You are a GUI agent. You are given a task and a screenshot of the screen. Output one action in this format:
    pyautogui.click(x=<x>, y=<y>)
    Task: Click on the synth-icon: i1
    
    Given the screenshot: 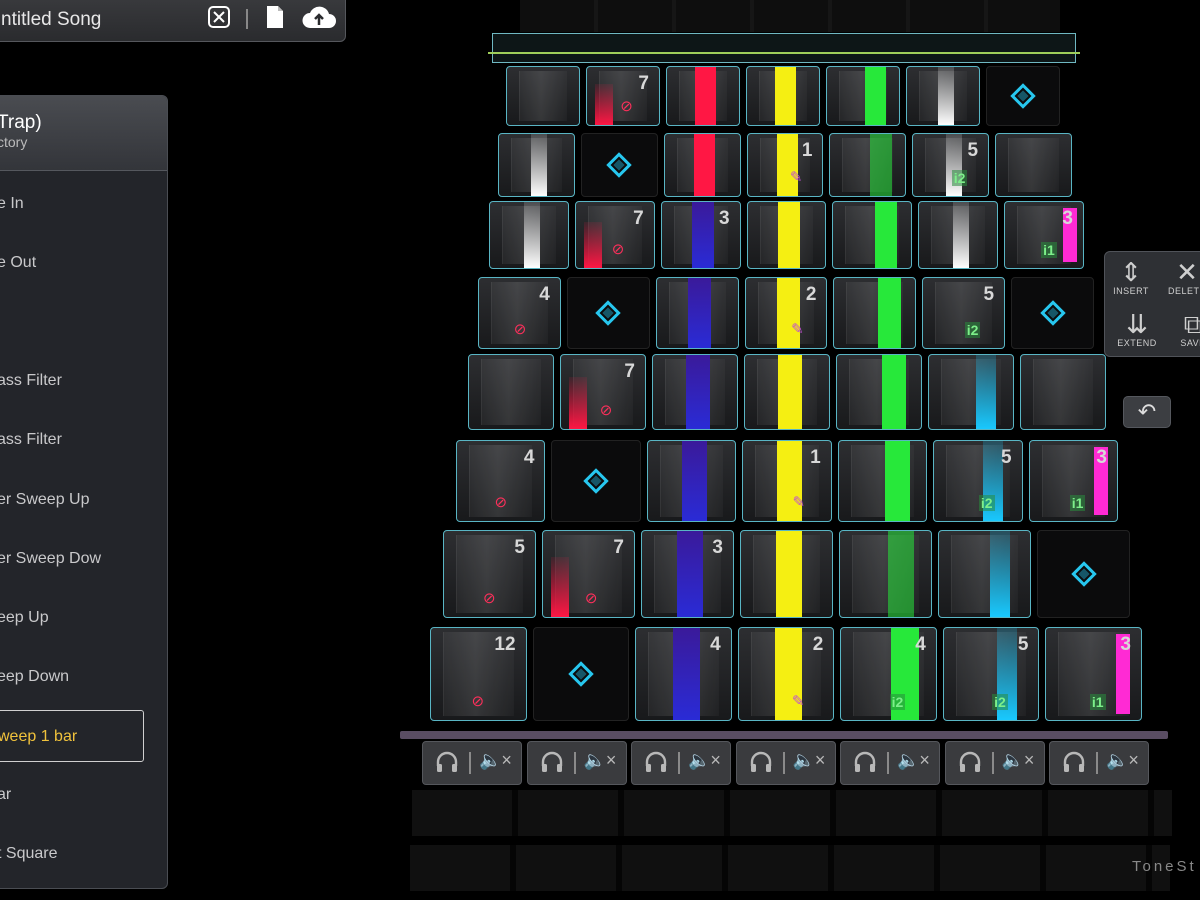 What is the action you would take?
    pyautogui.click(x=1049, y=250)
    